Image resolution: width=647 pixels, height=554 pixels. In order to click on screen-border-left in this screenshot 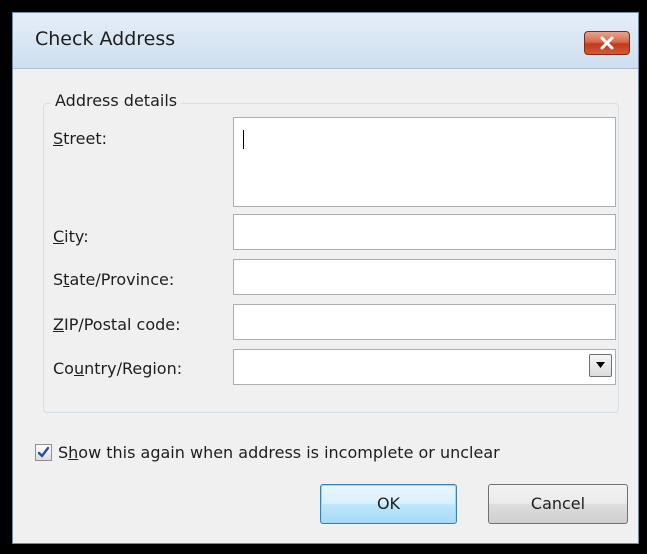, I will do `click(6, 277)`.